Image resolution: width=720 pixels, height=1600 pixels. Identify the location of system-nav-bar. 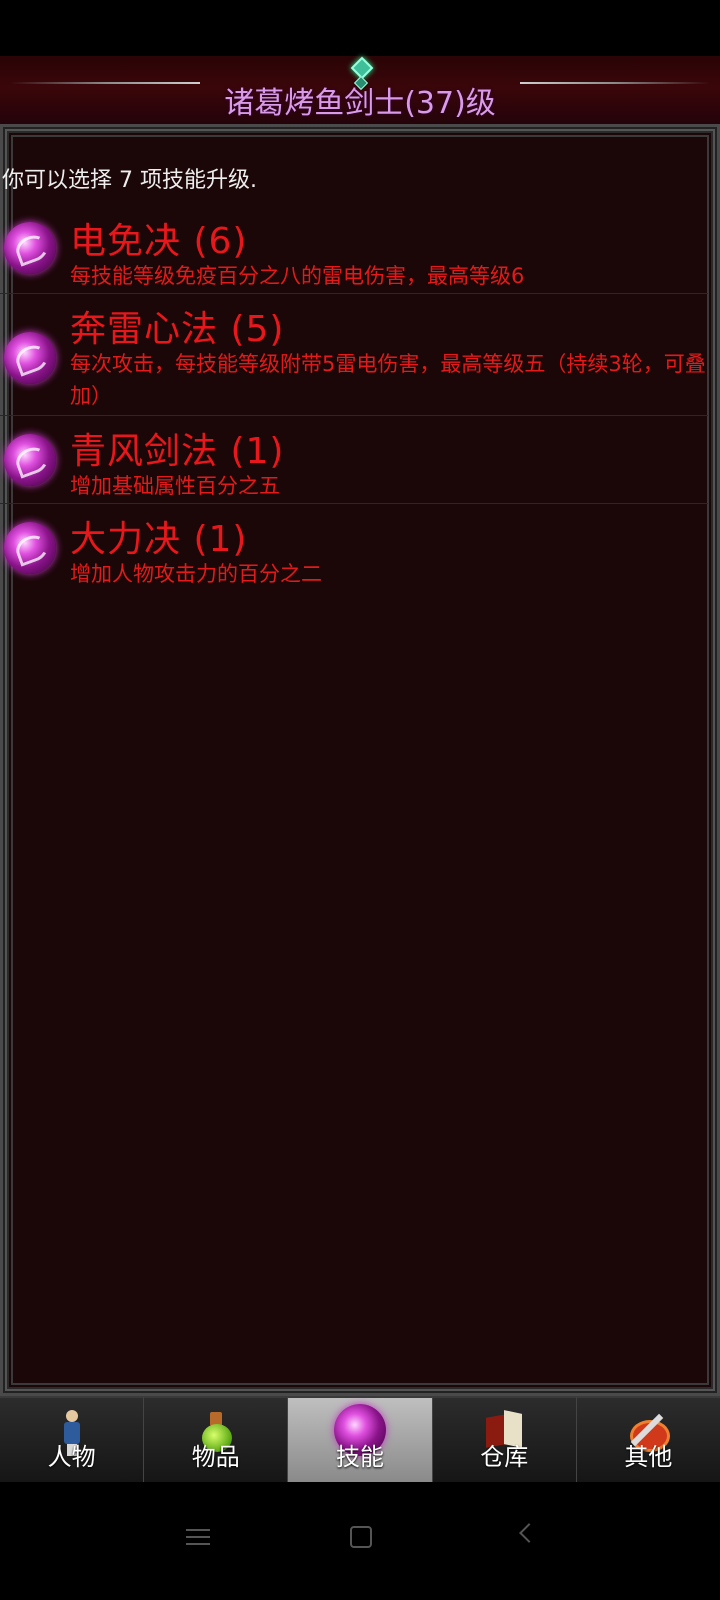
(360, 1541).